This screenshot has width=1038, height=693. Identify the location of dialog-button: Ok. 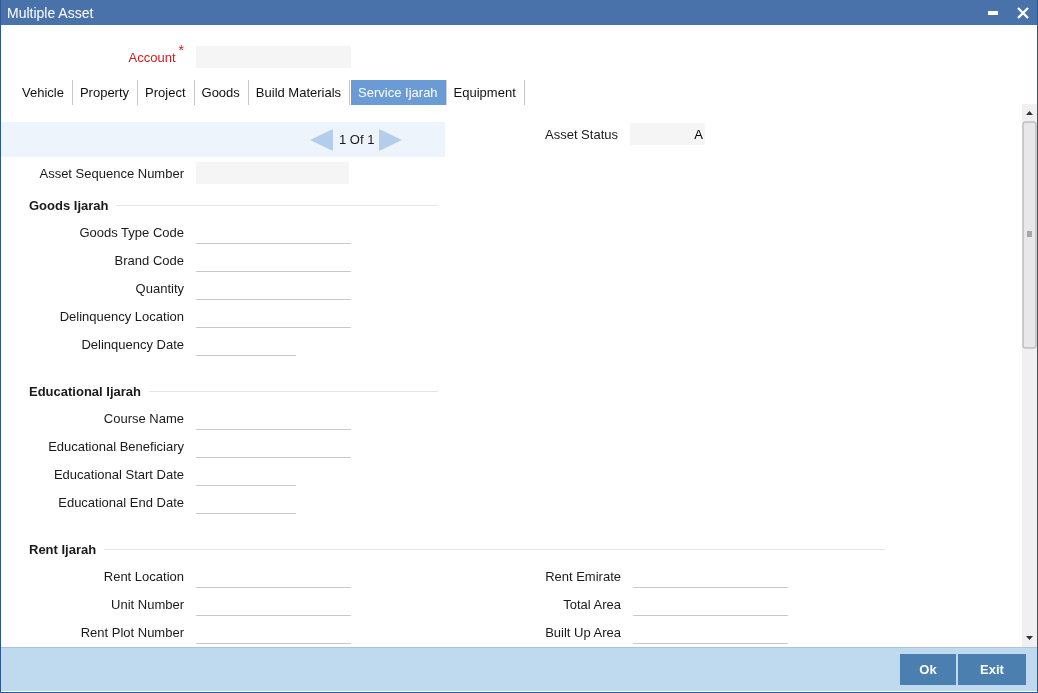
(928, 669).